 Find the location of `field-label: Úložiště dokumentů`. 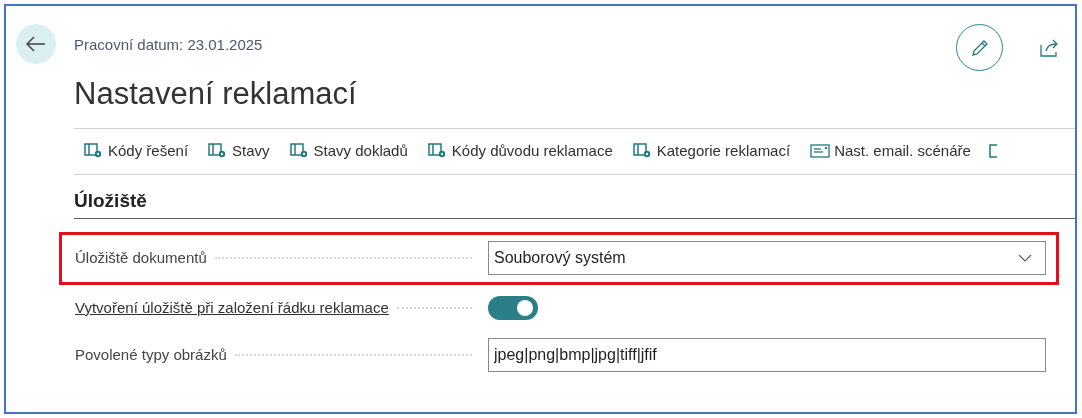

field-label: Úložiště dokumentů is located at coordinates (141, 257).